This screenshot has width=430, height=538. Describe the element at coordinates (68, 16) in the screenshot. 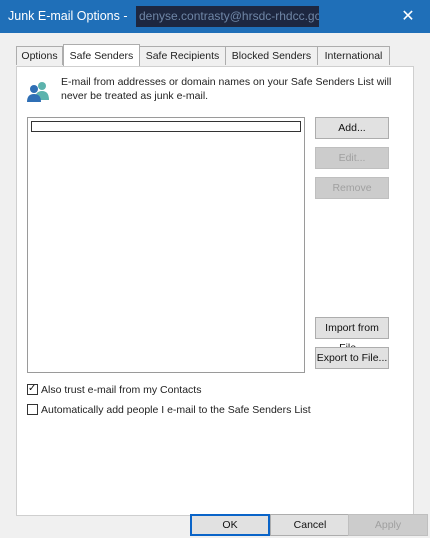

I see `window-title: Junk E-mail Options -` at that location.